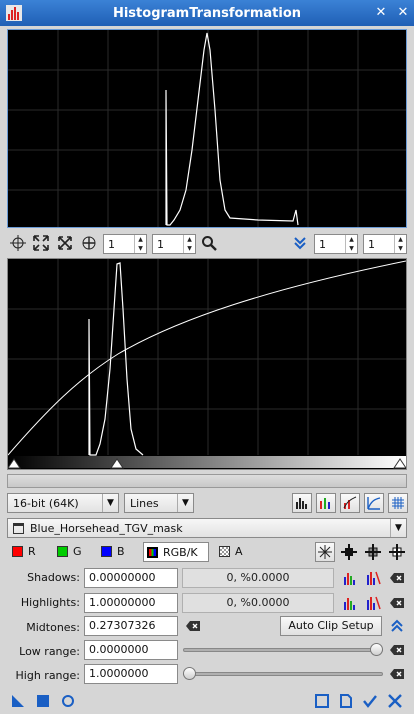 This screenshot has height=714, width=414. I want to click on plot-histogram-button, so click(302, 503).